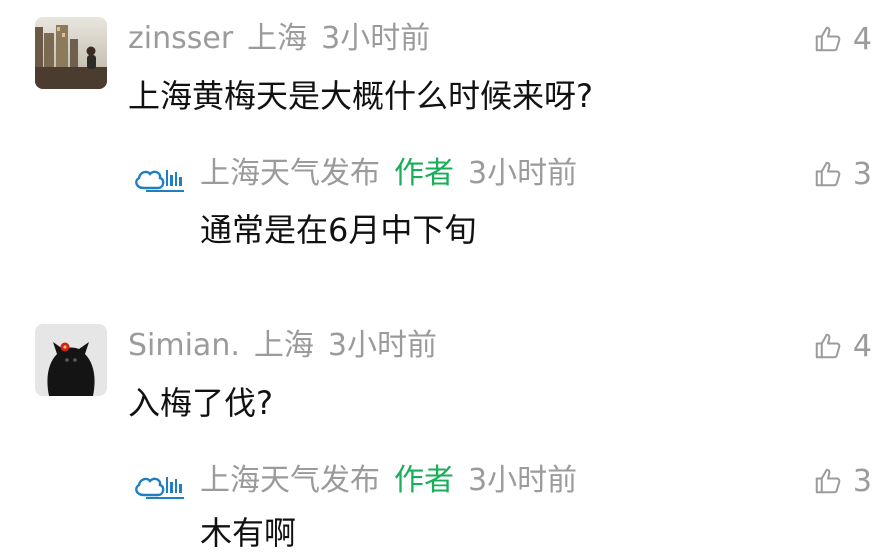 The image size is (884, 555). What do you see at coordinates (180, 38) in the screenshot?
I see `username: zinsser` at bounding box center [180, 38].